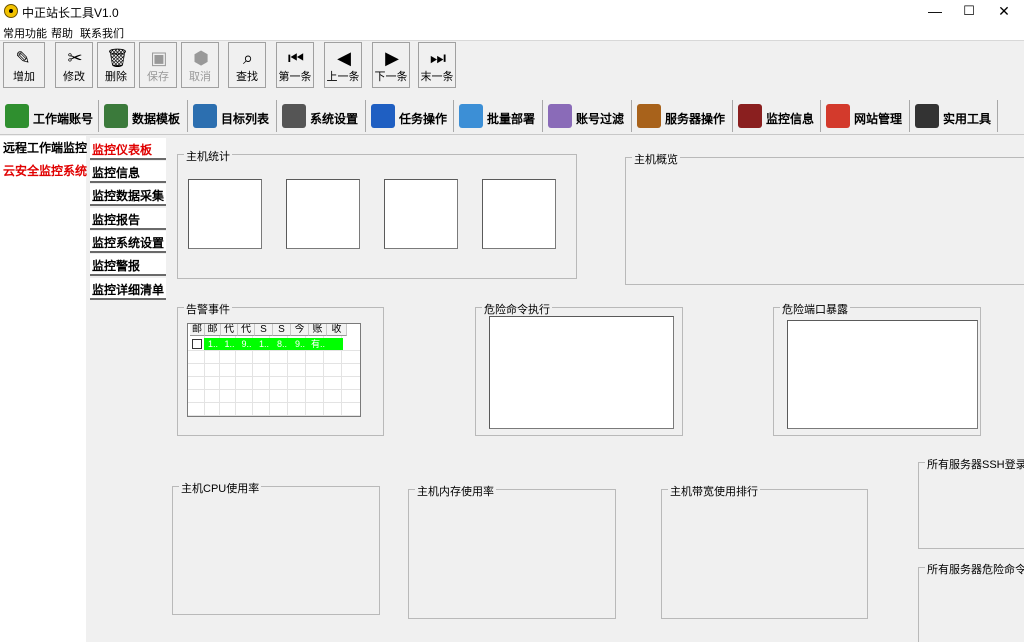 The image size is (1024, 642). Describe the element at coordinates (423, 119) in the screenshot. I see `tab-label: 任务操作` at that location.